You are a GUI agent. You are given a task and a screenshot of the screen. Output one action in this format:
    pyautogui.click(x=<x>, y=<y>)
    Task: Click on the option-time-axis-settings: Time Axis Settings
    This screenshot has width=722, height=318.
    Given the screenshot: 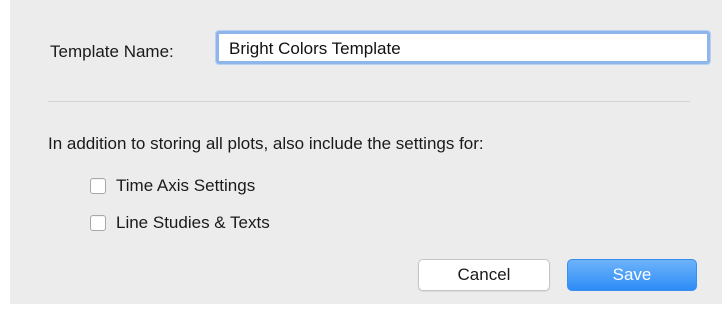 What is the action you would take?
    pyautogui.click(x=172, y=186)
    